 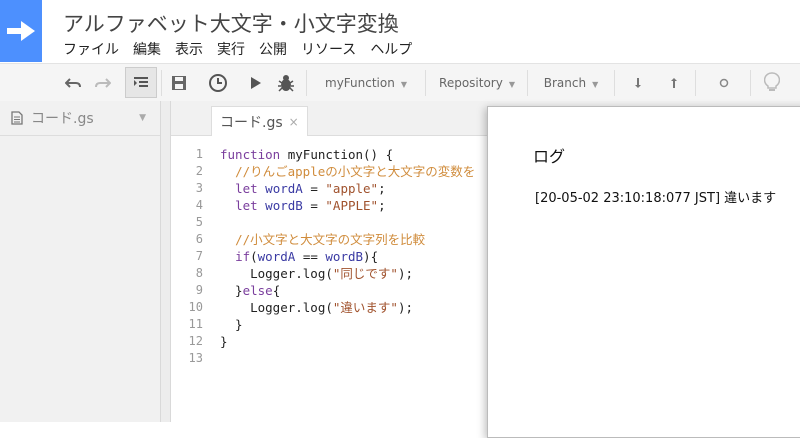 What do you see at coordinates (366, 82) in the screenshot?
I see `function-select: myFunction ▼` at bounding box center [366, 82].